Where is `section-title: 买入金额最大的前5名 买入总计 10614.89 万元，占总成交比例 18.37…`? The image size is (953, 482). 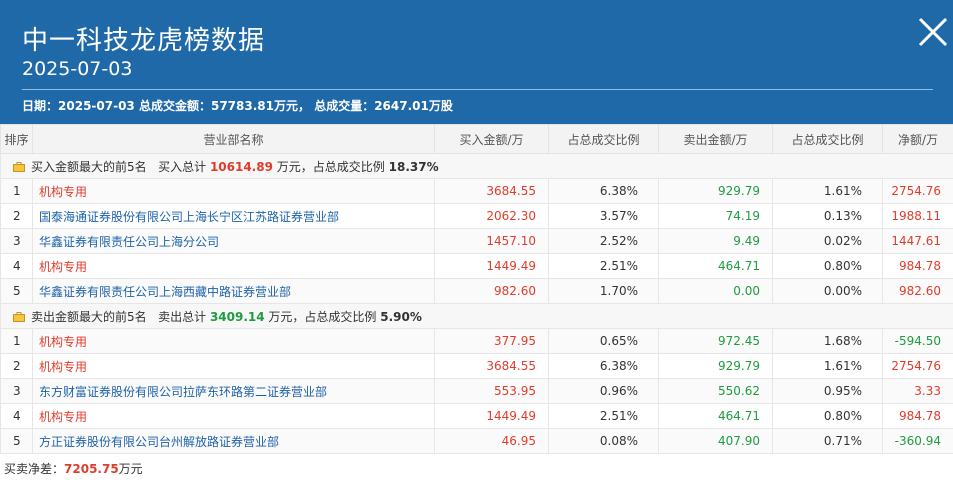 section-title: 买入金额最大的前5名 买入总计 10614.89 万元，占总成交比例 18.37… is located at coordinates (476, 166).